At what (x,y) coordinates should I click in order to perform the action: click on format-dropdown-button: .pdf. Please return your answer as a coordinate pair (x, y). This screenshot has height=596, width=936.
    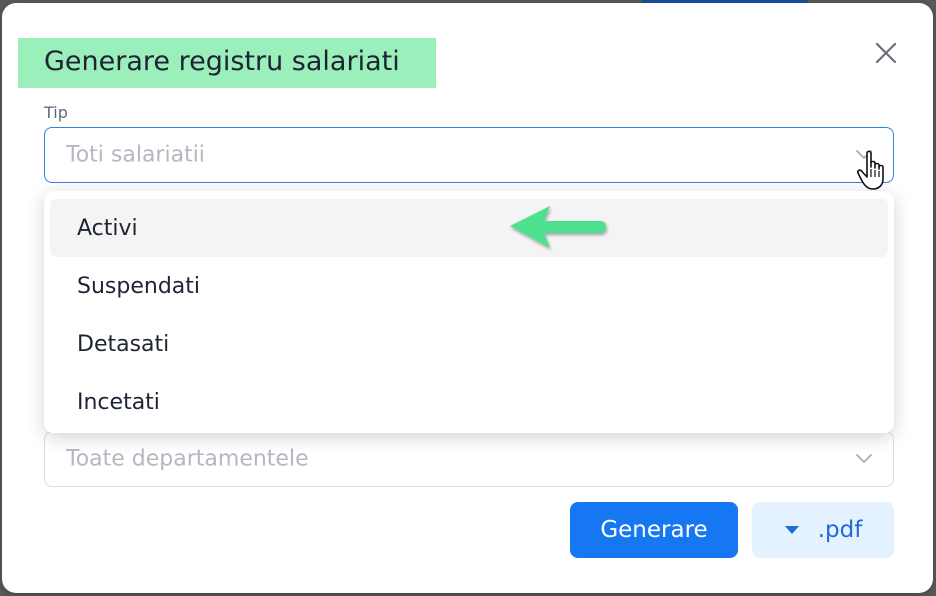
    Looking at the image, I should click on (823, 530).